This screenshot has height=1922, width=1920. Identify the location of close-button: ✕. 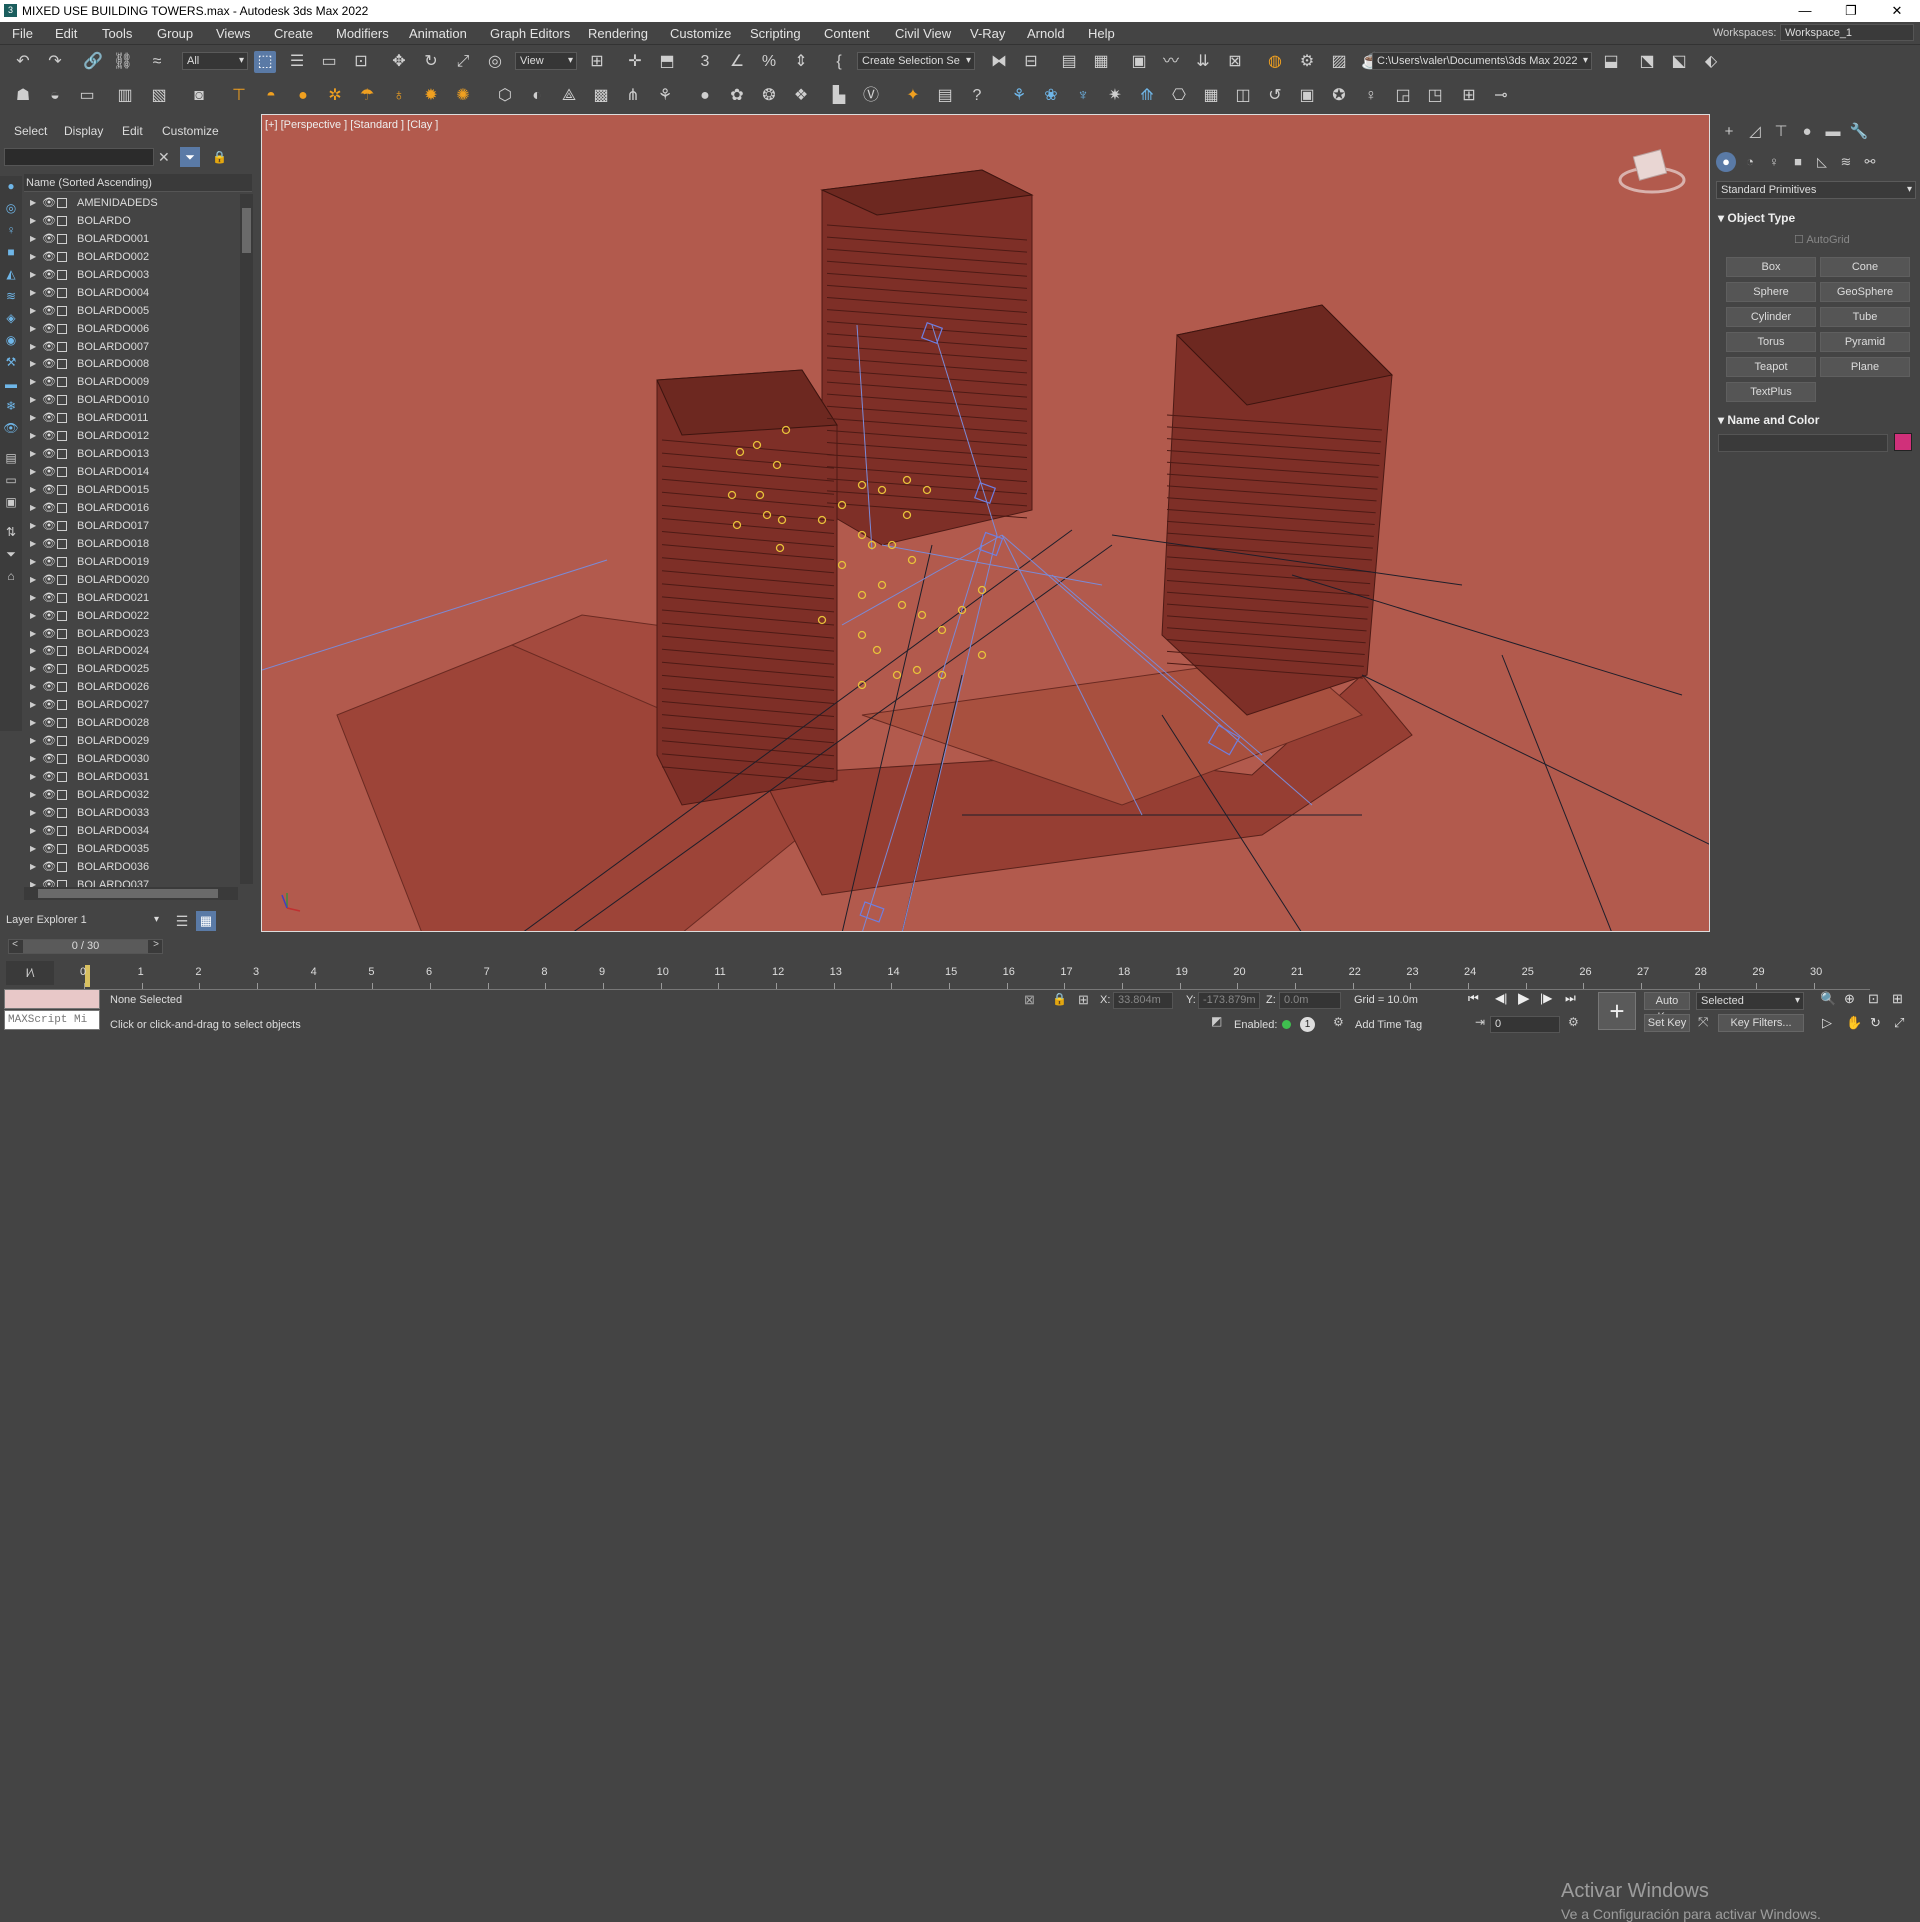
(1897, 11).